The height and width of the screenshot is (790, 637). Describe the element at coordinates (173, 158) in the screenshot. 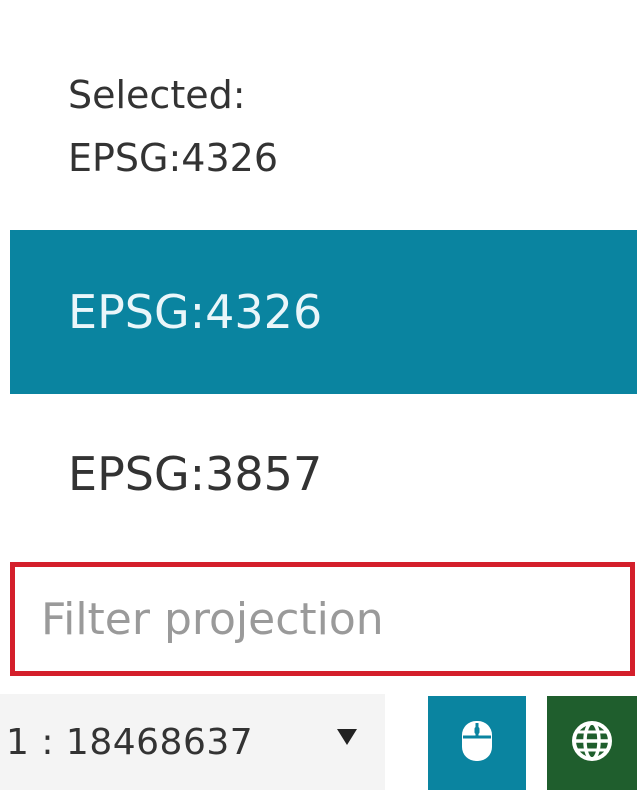

I see `selected-value: EPSG:4326` at that location.